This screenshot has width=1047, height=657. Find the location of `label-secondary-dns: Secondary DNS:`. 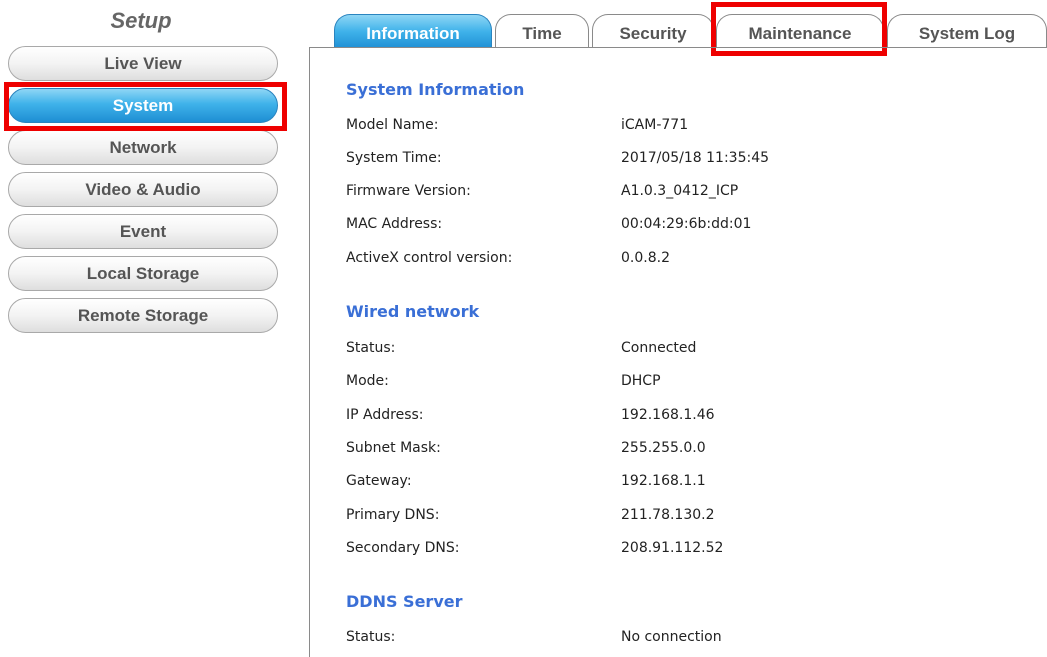

label-secondary-dns: Secondary DNS: is located at coordinates (403, 548).